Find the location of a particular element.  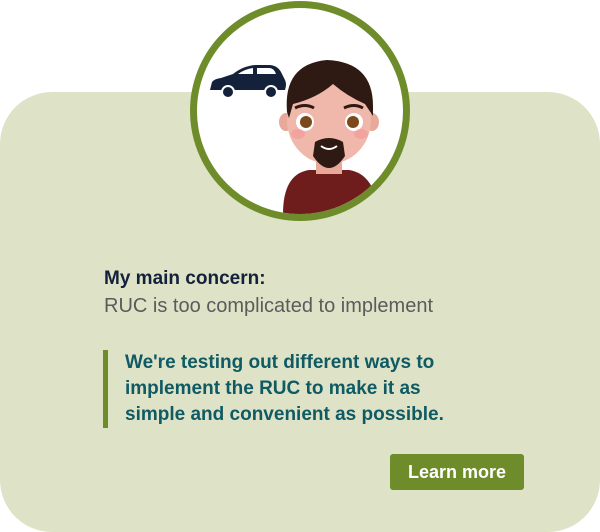

concern-text: RUC is too complicated to implement is located at coordinates (269, 306).